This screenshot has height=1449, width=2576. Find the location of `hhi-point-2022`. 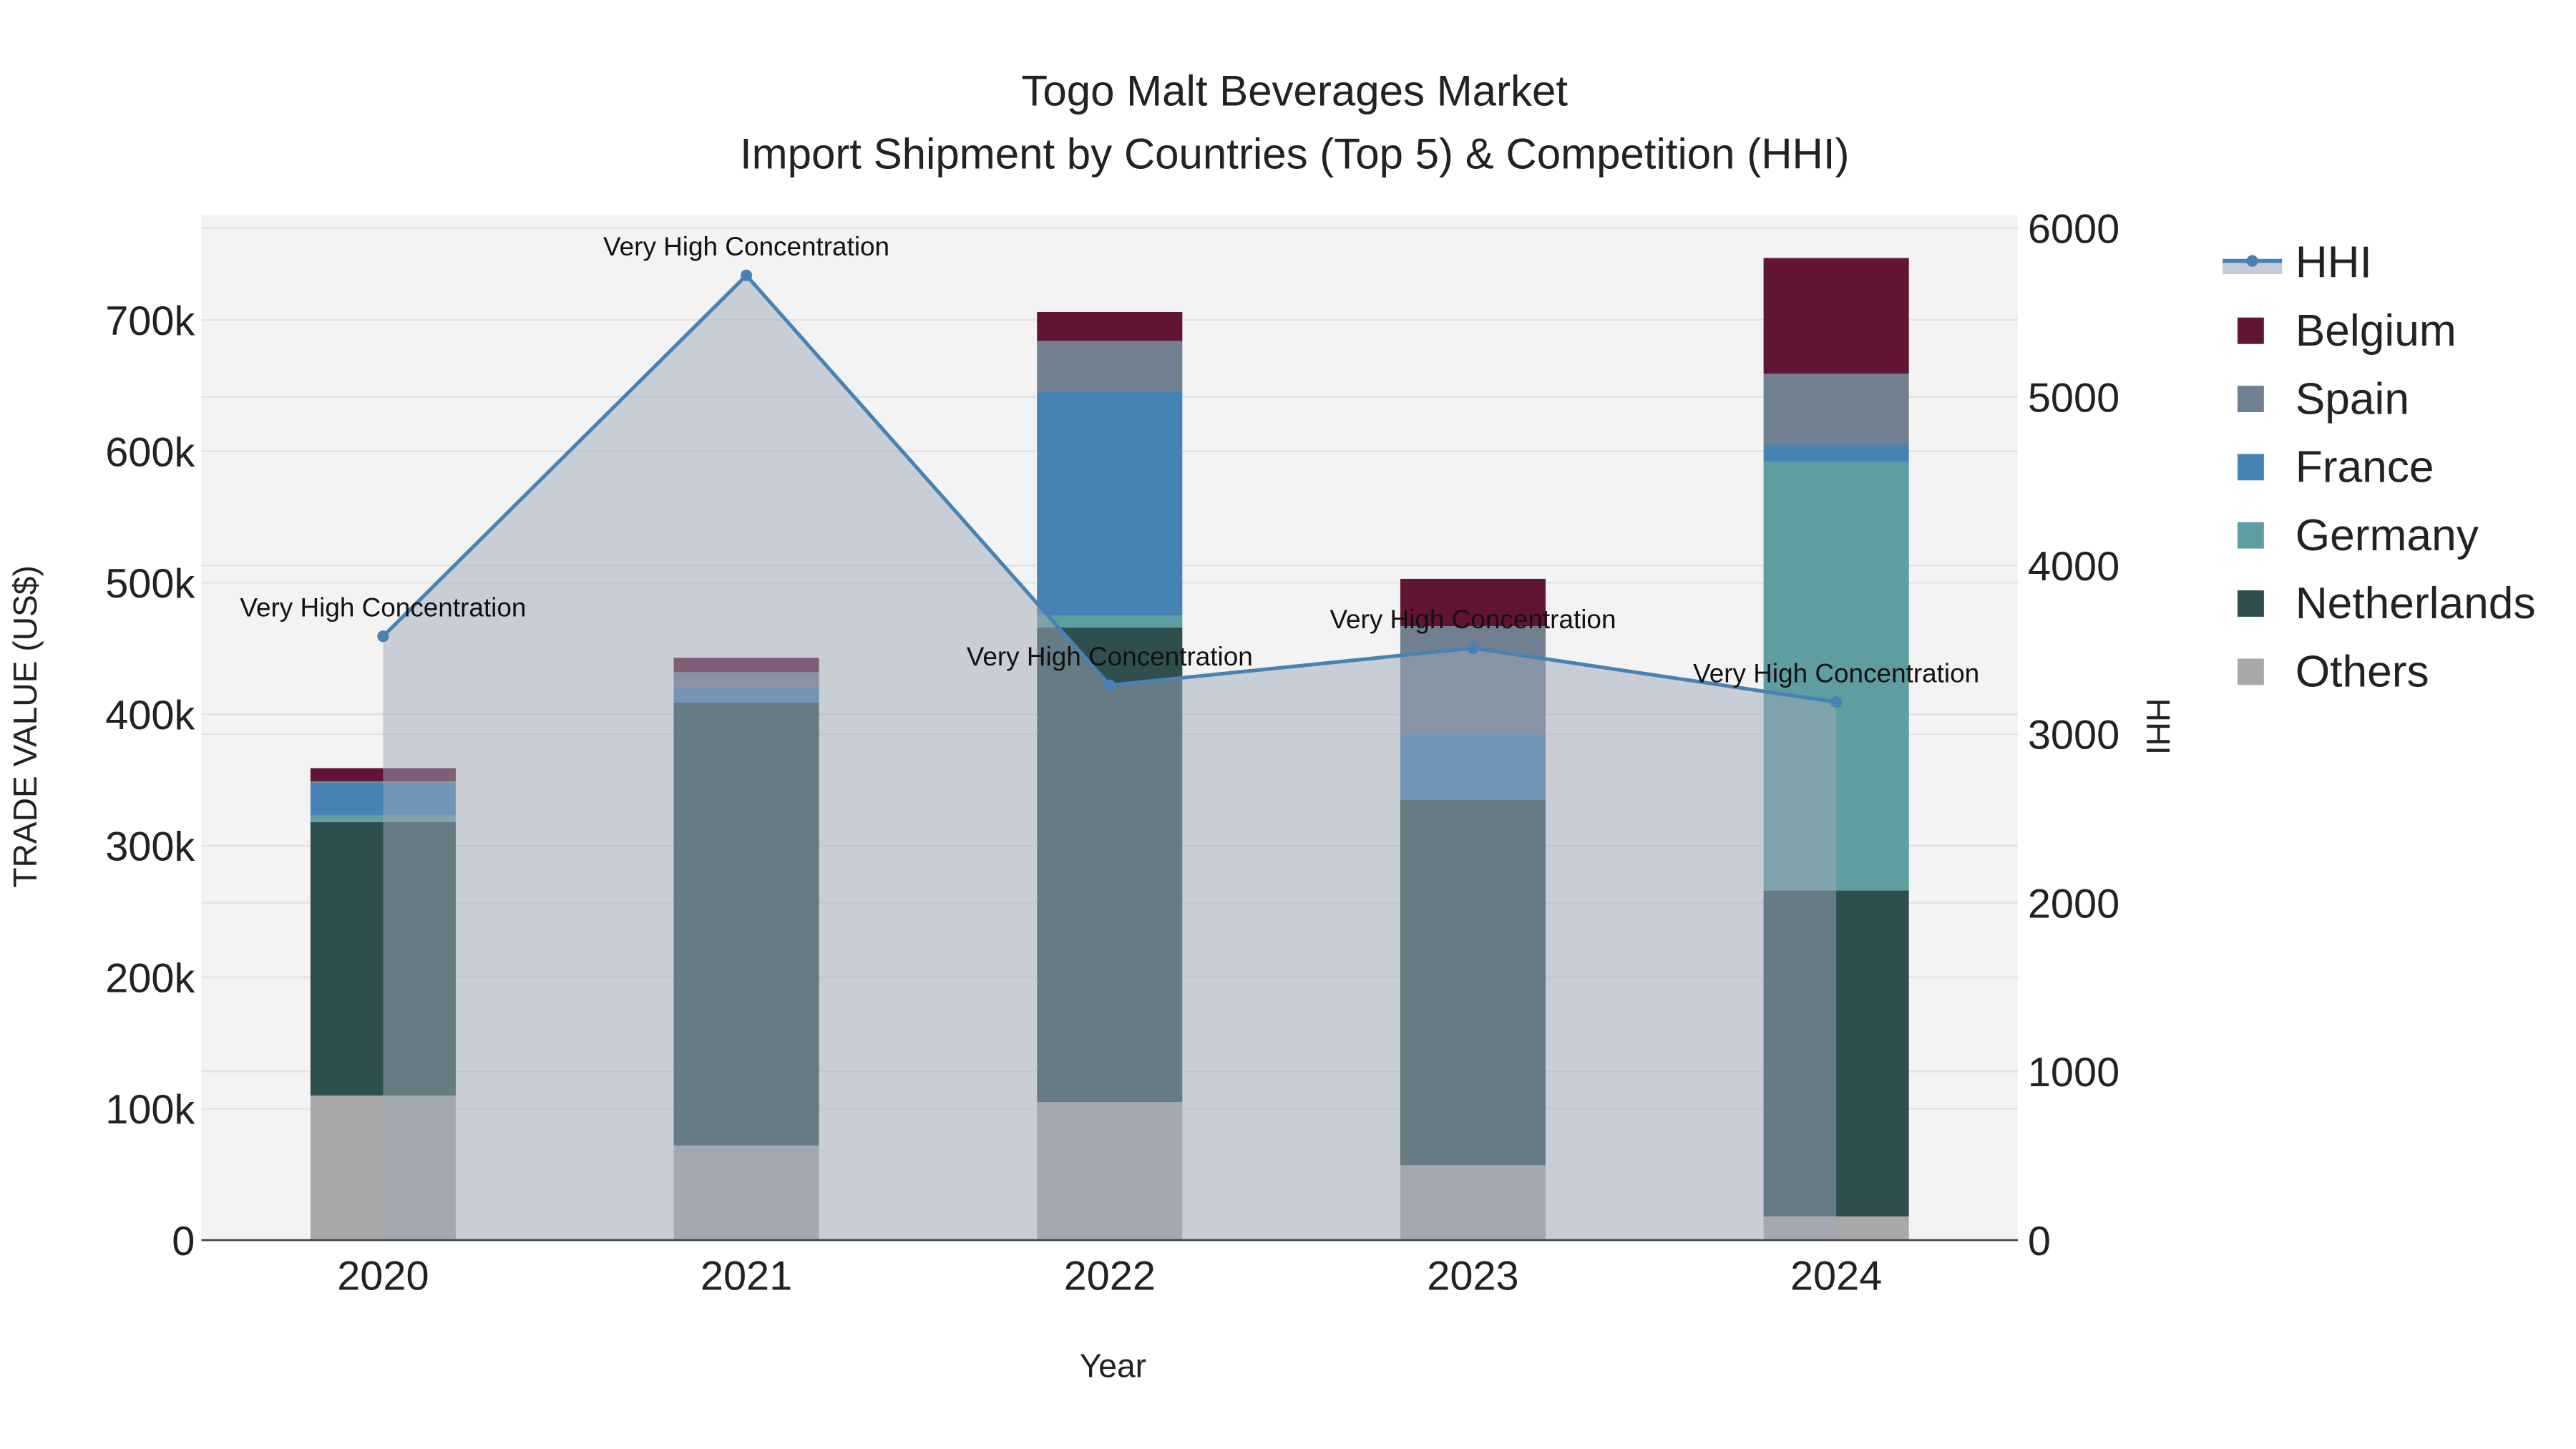

hhi-point-2022 is located at coordinates (1109, 685).